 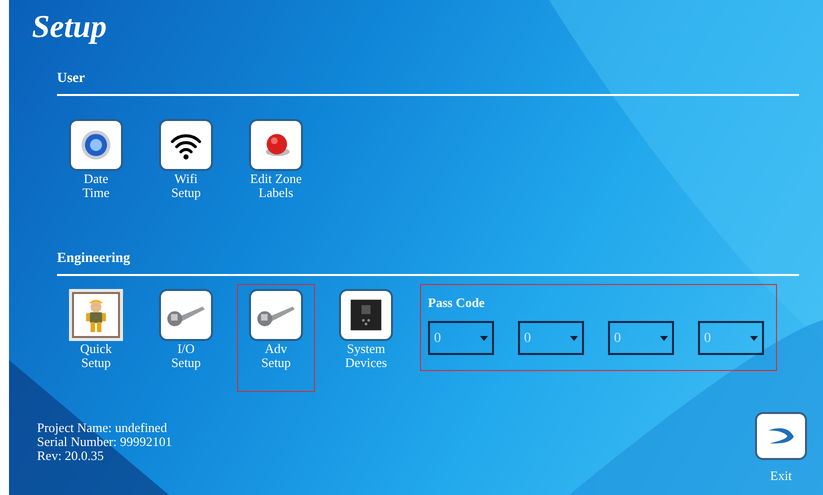 What do you see at coordinates (102, 428) in the screenshot?
I see `info-line: Project Name: undefined` at bounding box center [102, 428].